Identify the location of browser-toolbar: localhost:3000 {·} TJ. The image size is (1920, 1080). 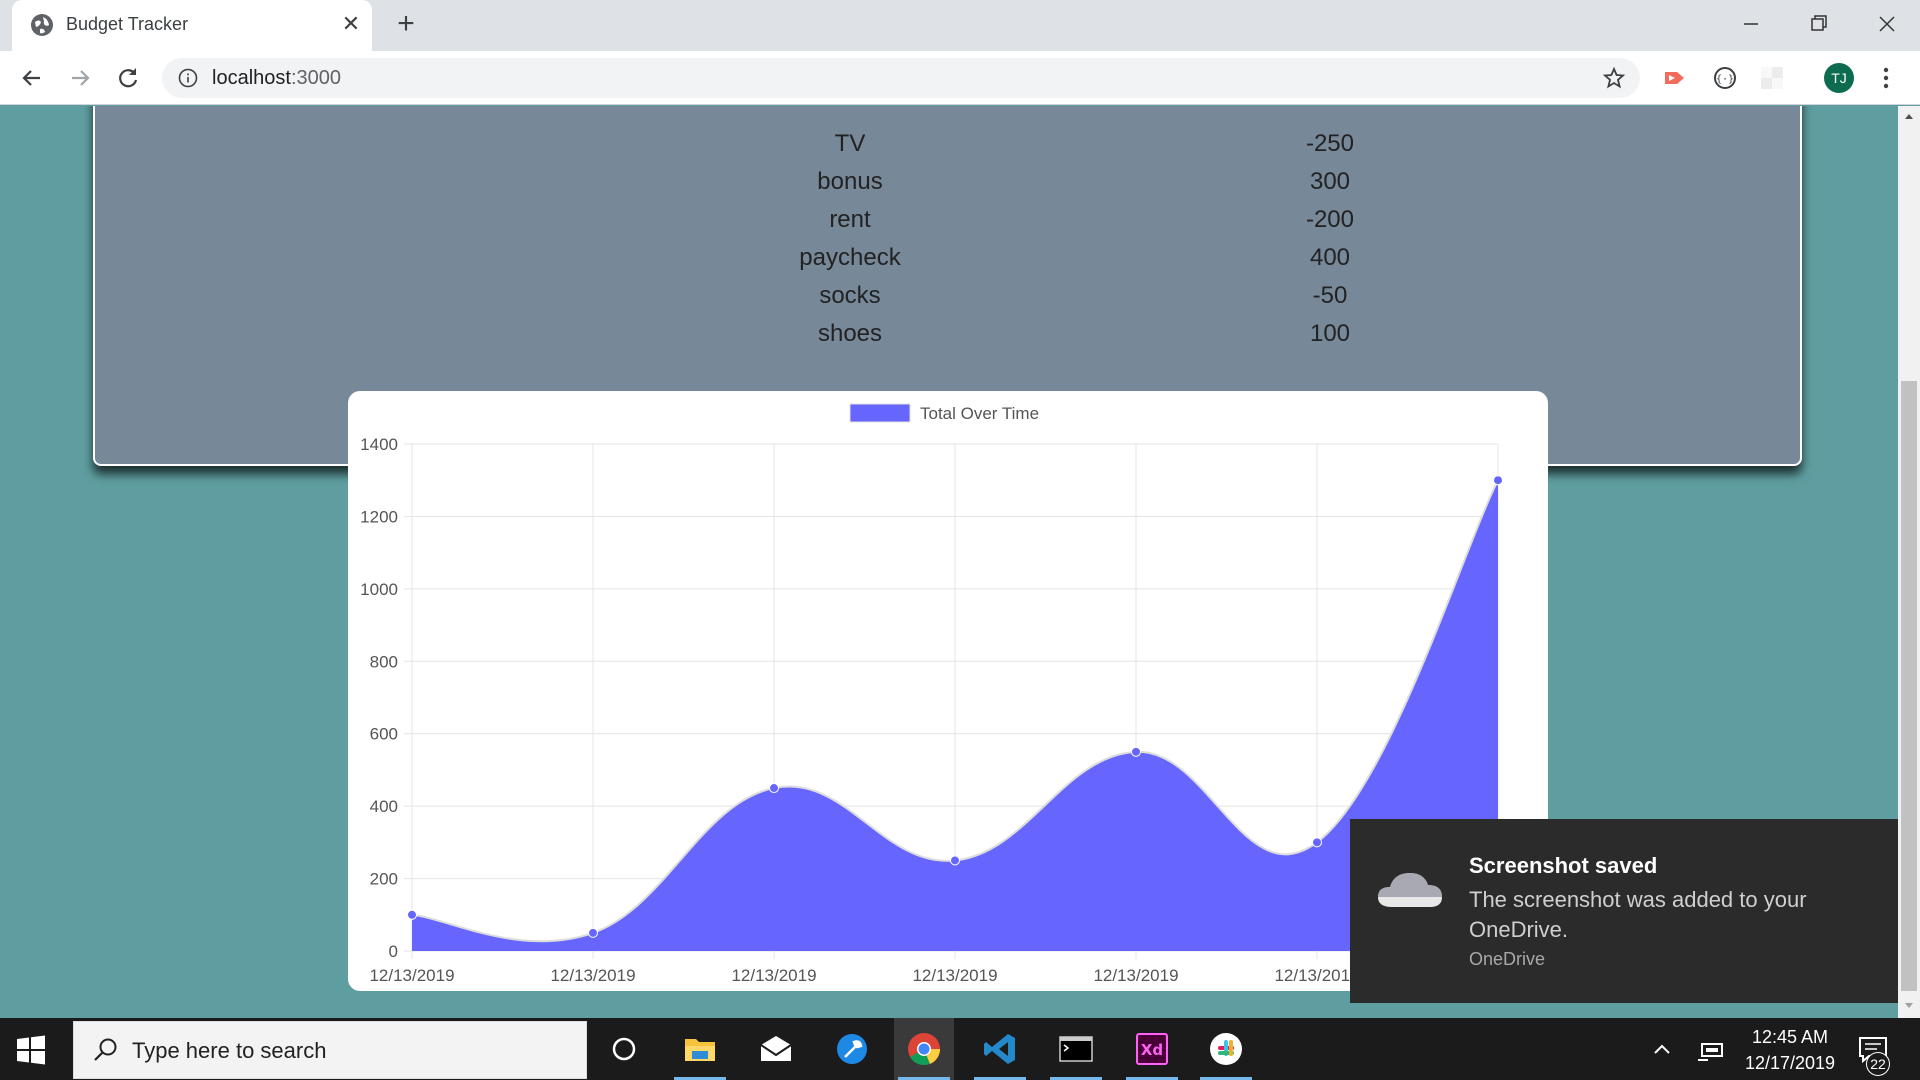
(960, 78).